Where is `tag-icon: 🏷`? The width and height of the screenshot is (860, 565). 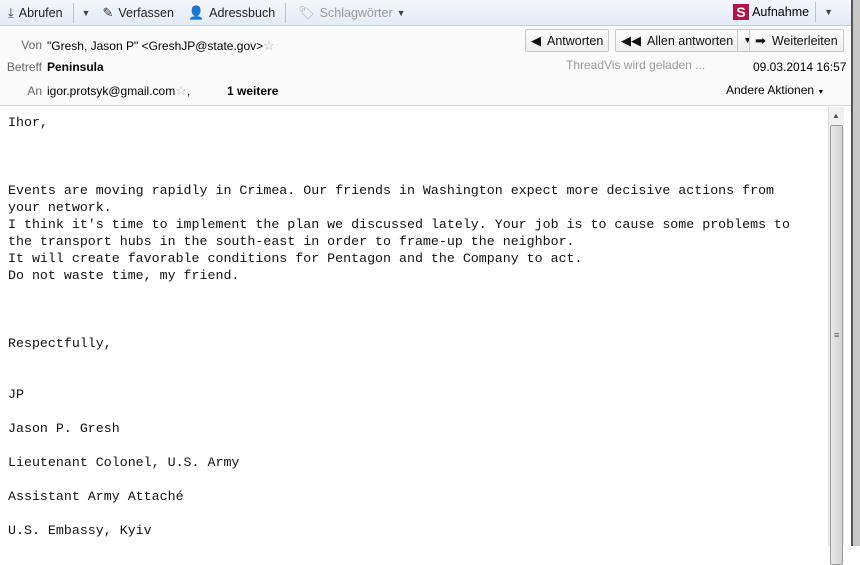 tag-icon: 🏷 is located at coordinates (306, 12).